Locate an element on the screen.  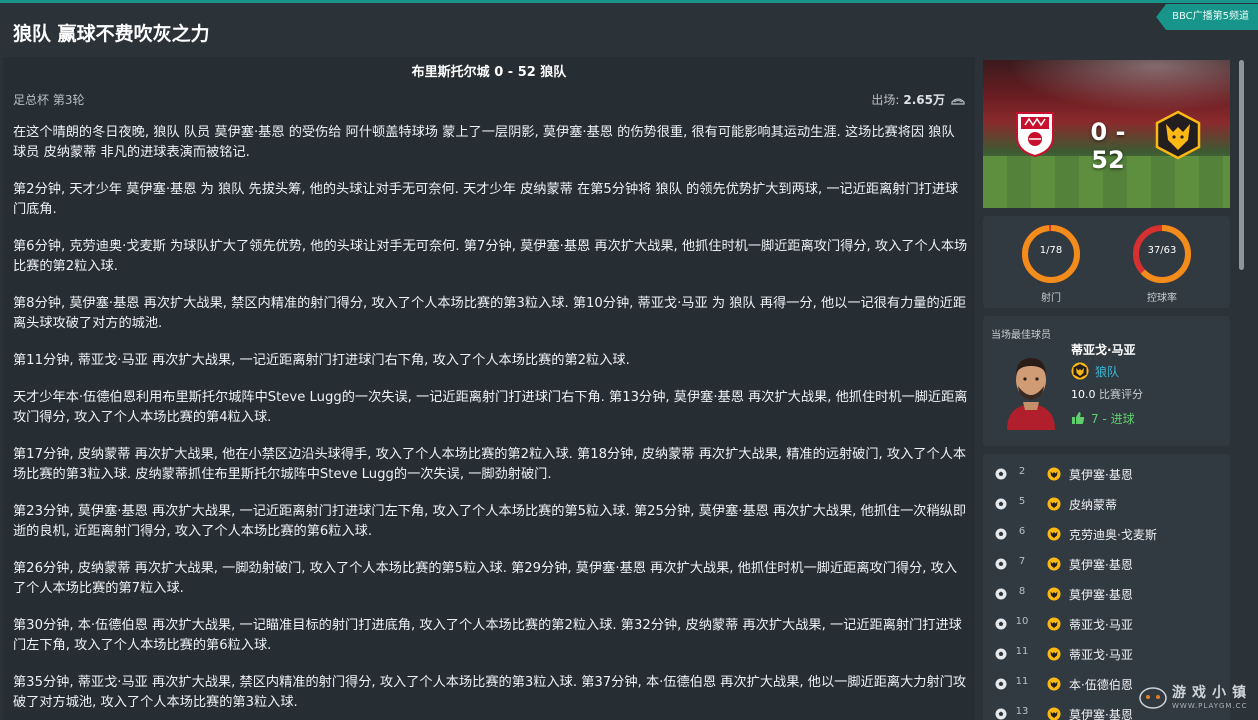
goal-event-row: 11 蒂亚戈·马亚 is located at coordinates (1106, 654).